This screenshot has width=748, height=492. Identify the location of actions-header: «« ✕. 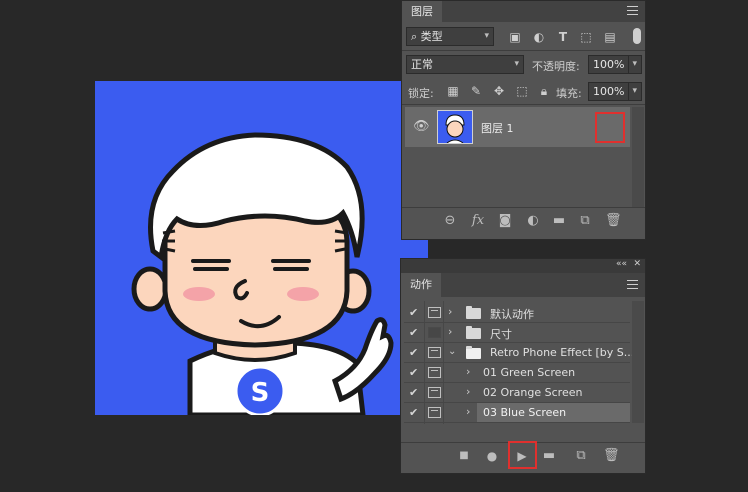
(523, 266).